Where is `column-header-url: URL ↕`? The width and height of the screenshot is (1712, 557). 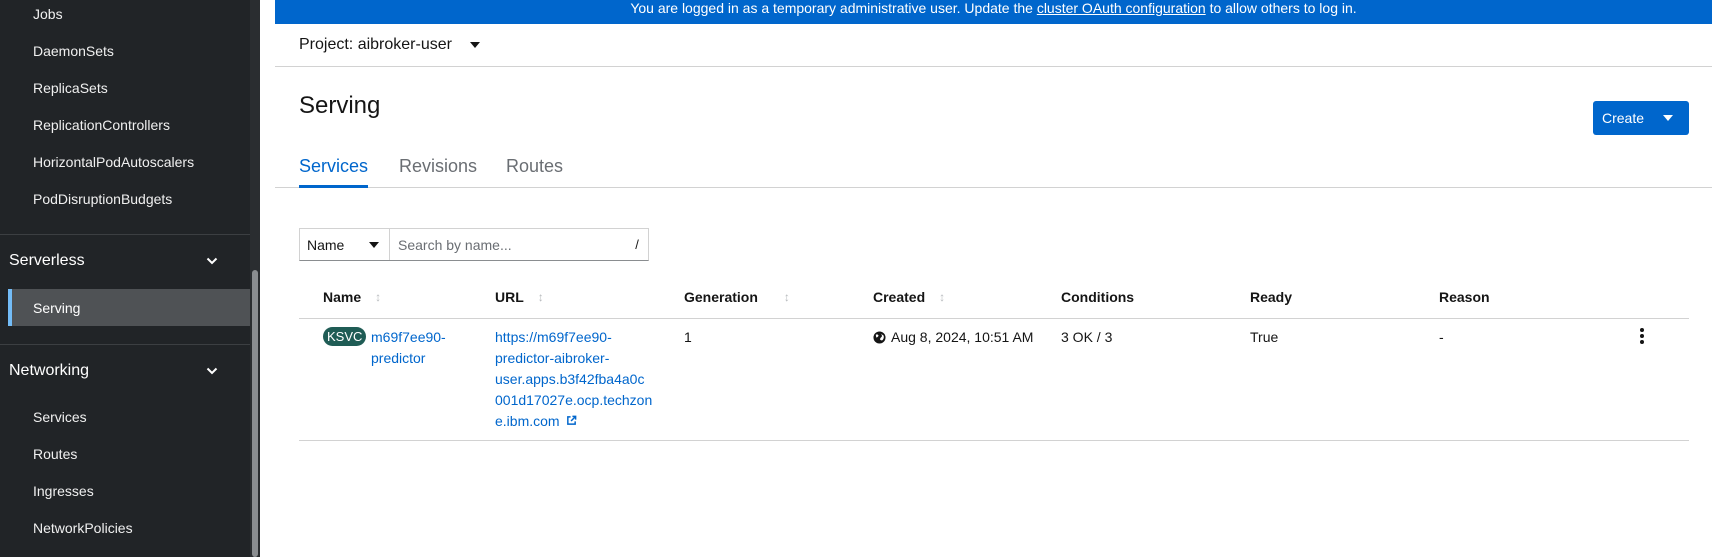 column-header-url: URL ↕ is located at coordinates (521, 297).